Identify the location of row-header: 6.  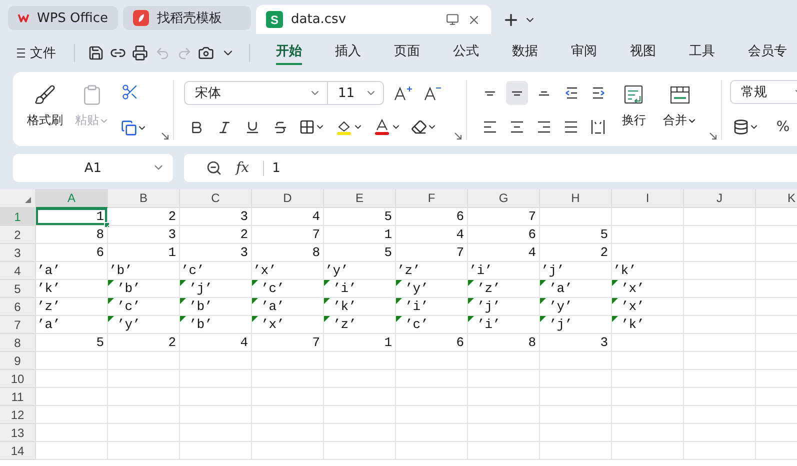
(18, 307).